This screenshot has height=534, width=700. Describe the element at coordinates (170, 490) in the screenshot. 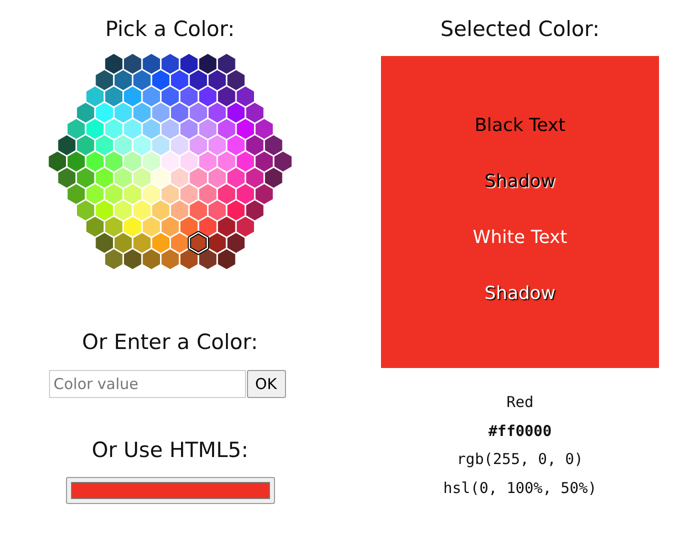

I see `color-input` at that location.